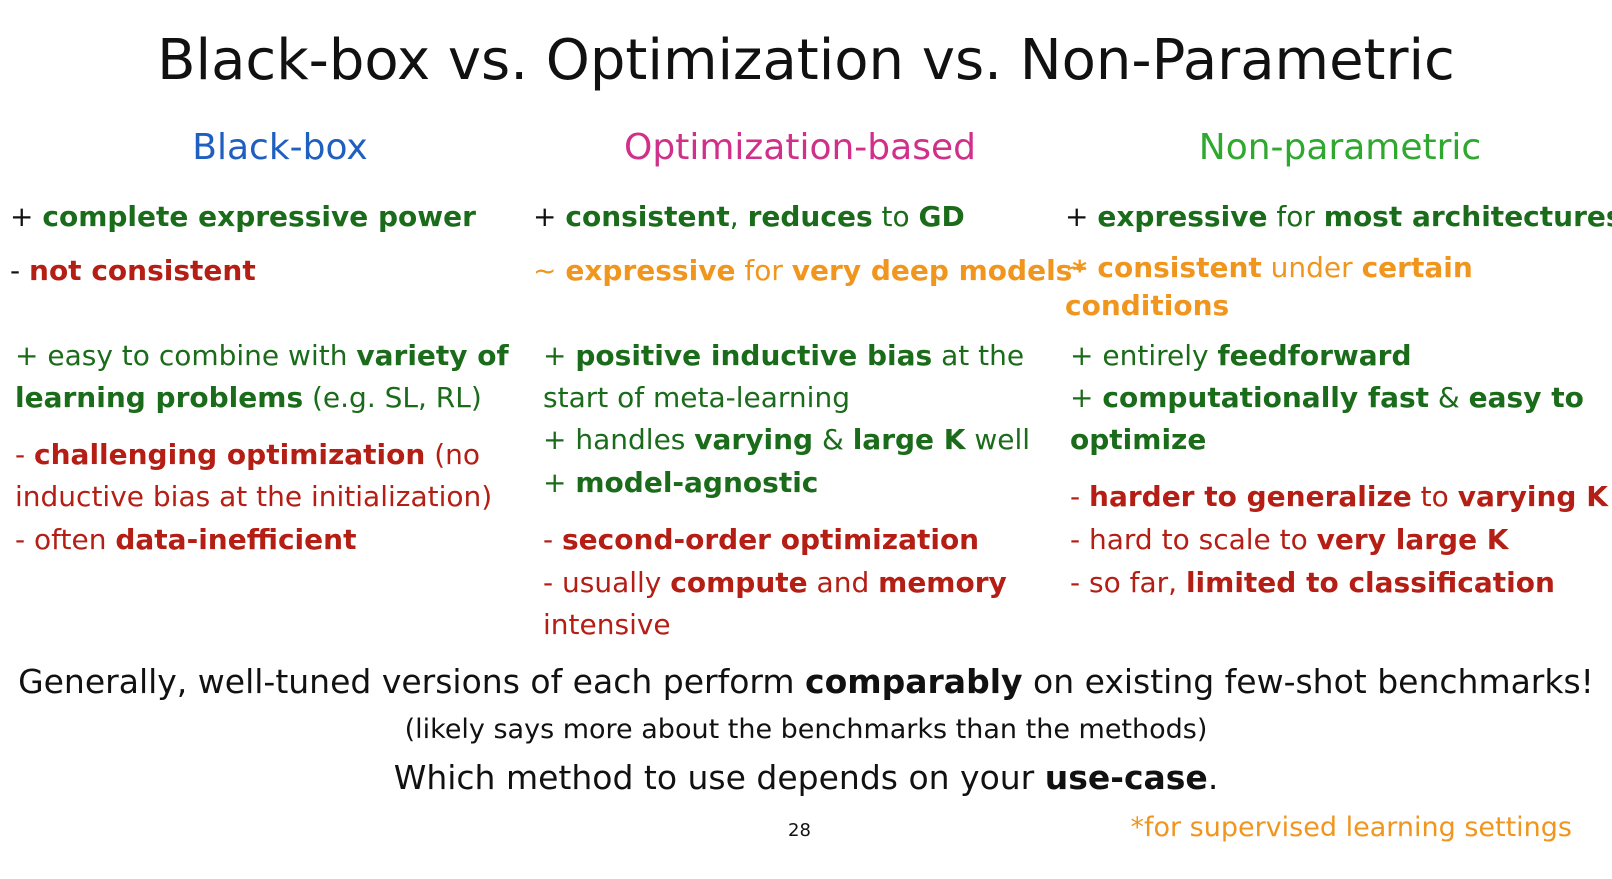  Describe the element at coordinates (254, 496) in the screenshot. I see `black-box-con-optimization-cont: inductive bias at the initialization)` at that location.